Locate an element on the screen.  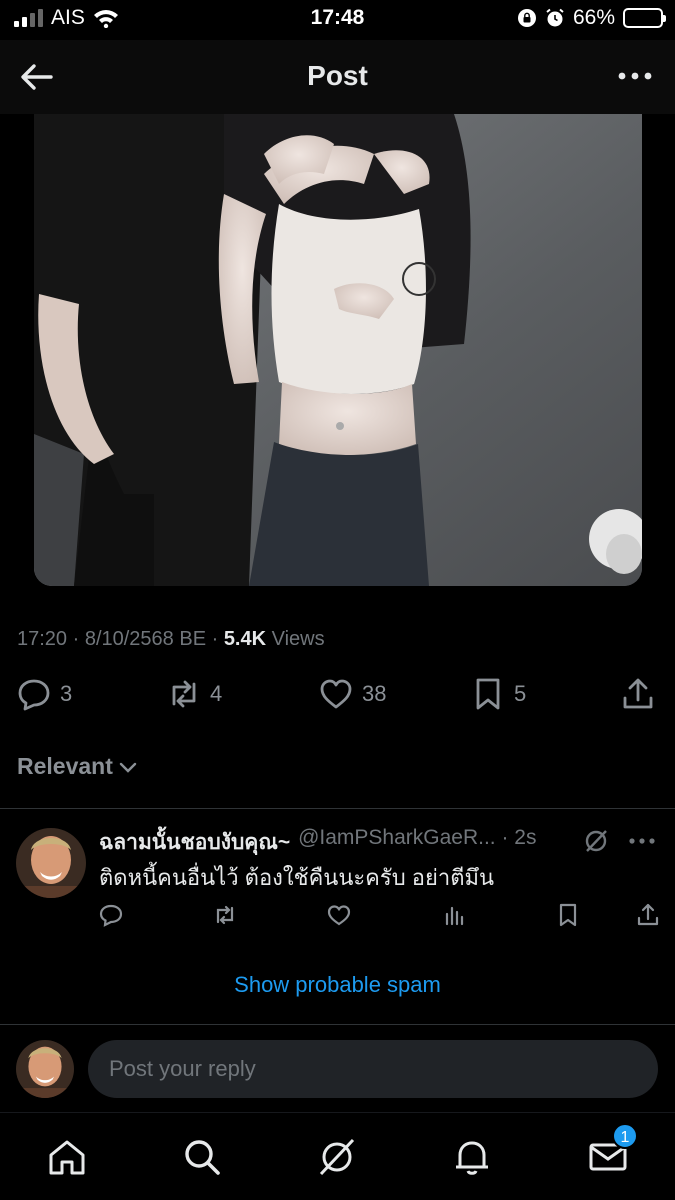
post-actions: 3 4 38 5 is located at coordinates (337, 698).